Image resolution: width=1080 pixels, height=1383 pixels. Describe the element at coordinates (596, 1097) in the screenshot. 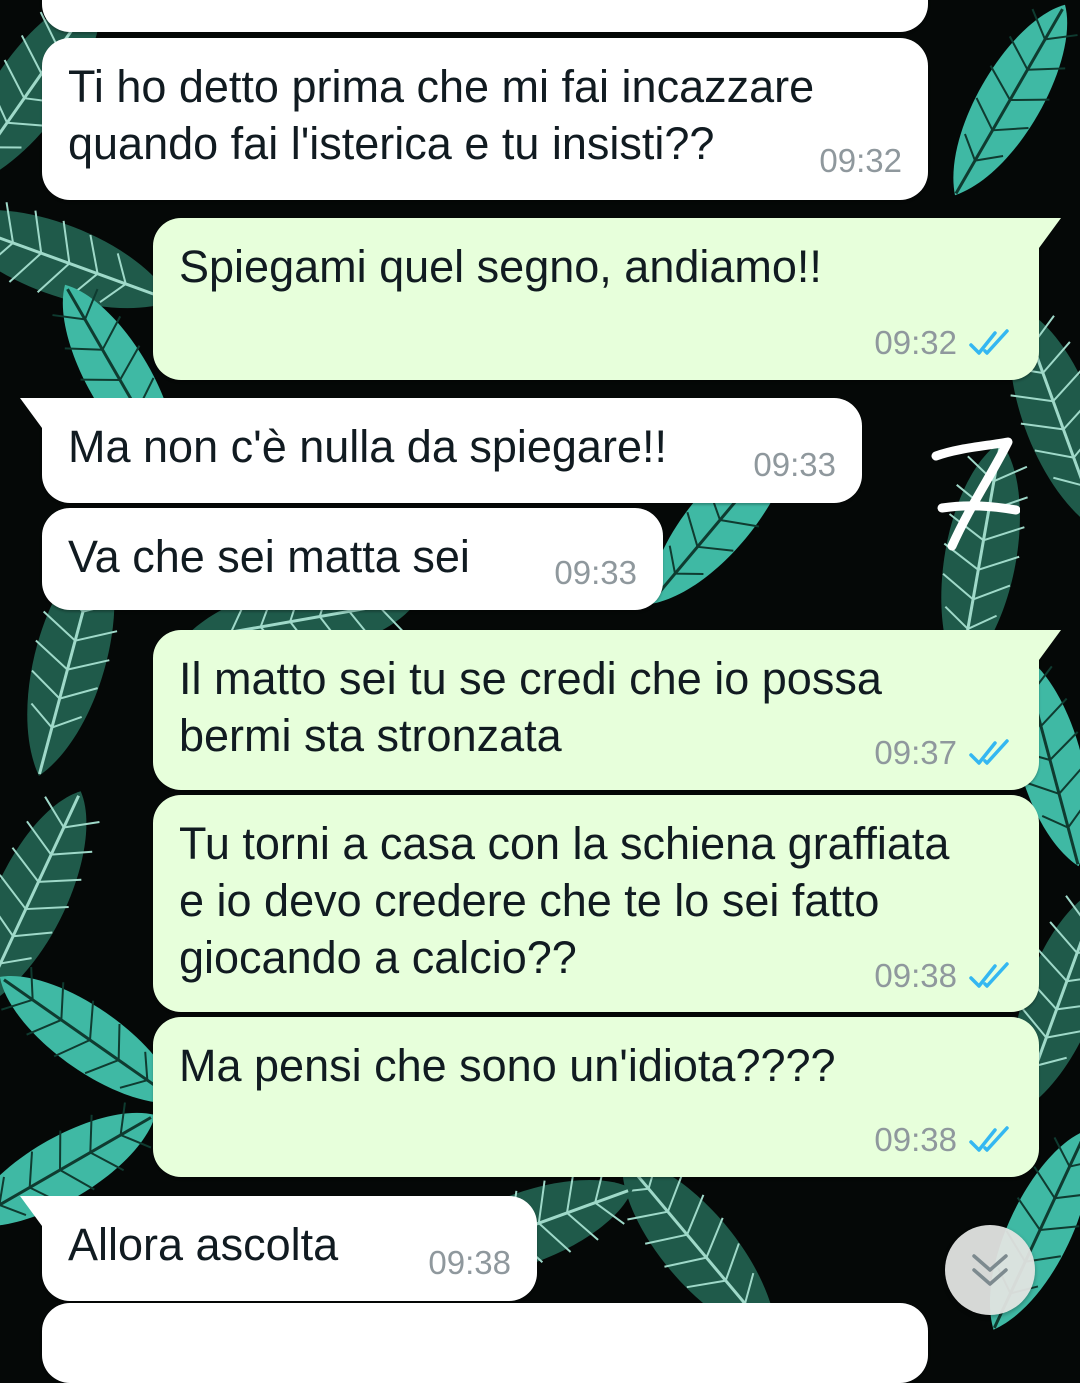

I see `message-bubble-outgoing: Ma pensi che sono un'idiota???? 09:38` at that location.